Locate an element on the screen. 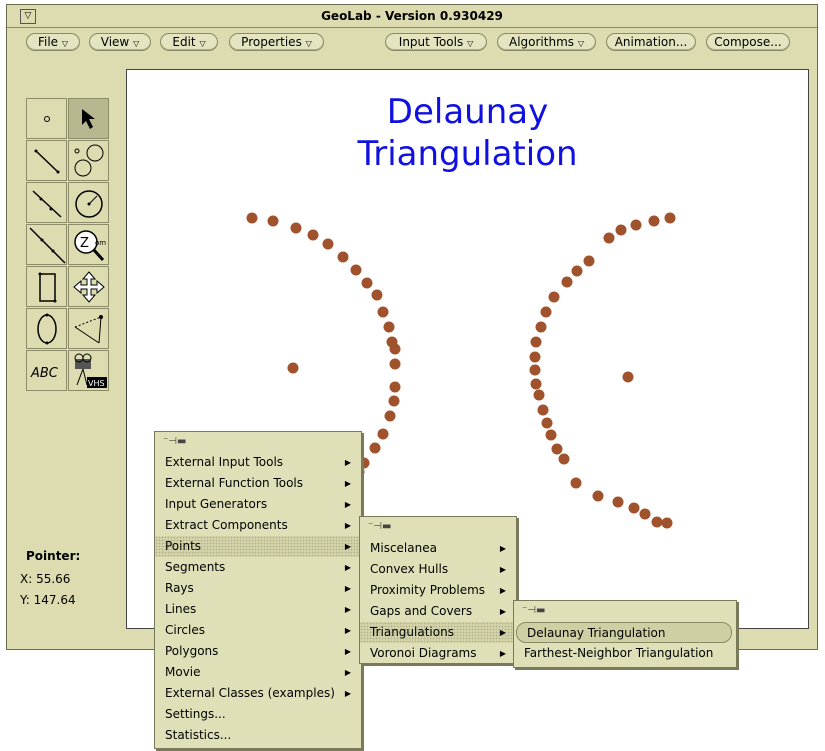  menu3-item: Delaunay Triangulation is located at coordinates (624, 632).